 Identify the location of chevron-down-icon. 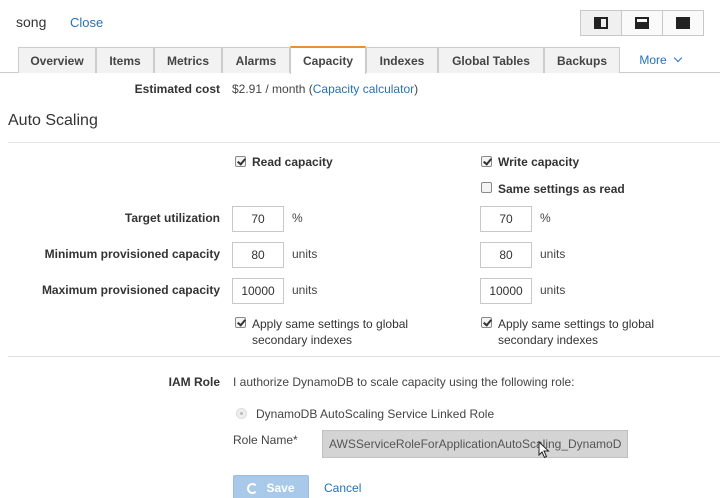
(677, 58).